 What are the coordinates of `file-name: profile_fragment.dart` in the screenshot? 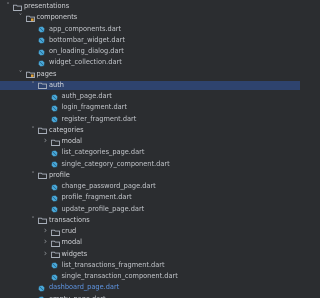 It's located at (96, 197).